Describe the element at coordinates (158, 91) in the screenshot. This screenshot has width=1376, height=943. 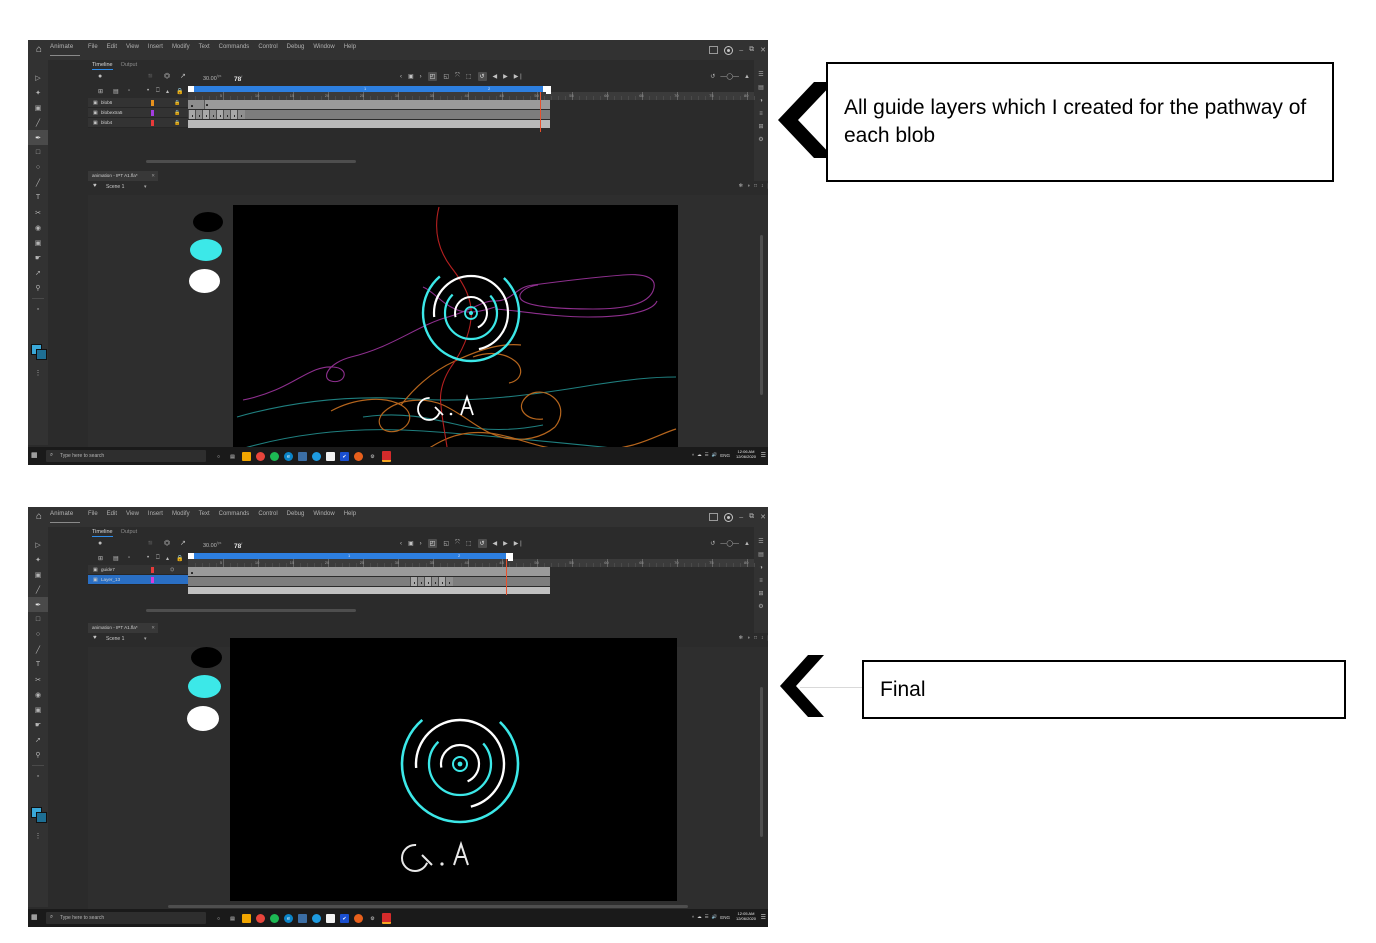
I see `lock-all-icon: ⎕` at that location.